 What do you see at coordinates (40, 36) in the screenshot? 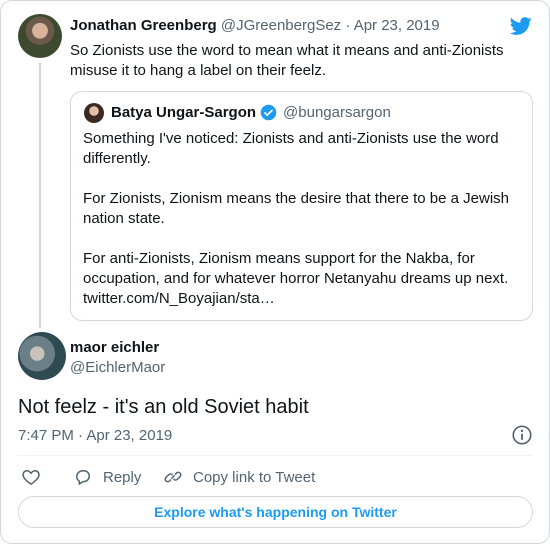
I see `parent-author-avatar` at bounding box center [40, 36].